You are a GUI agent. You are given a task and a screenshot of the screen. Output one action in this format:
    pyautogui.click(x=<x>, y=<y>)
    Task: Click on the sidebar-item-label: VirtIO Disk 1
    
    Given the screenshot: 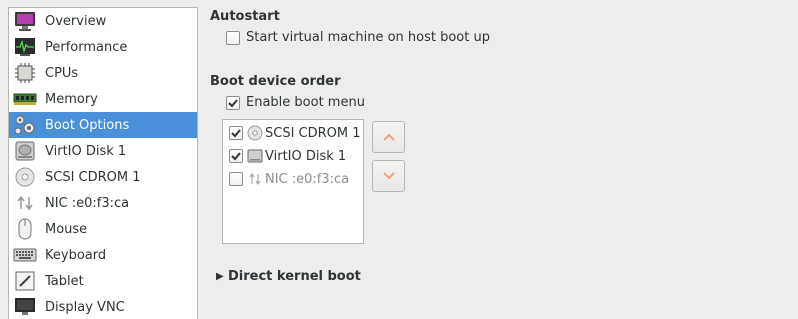 What is the action you would take?
    pyautogui.click(x=86, y=151)
    